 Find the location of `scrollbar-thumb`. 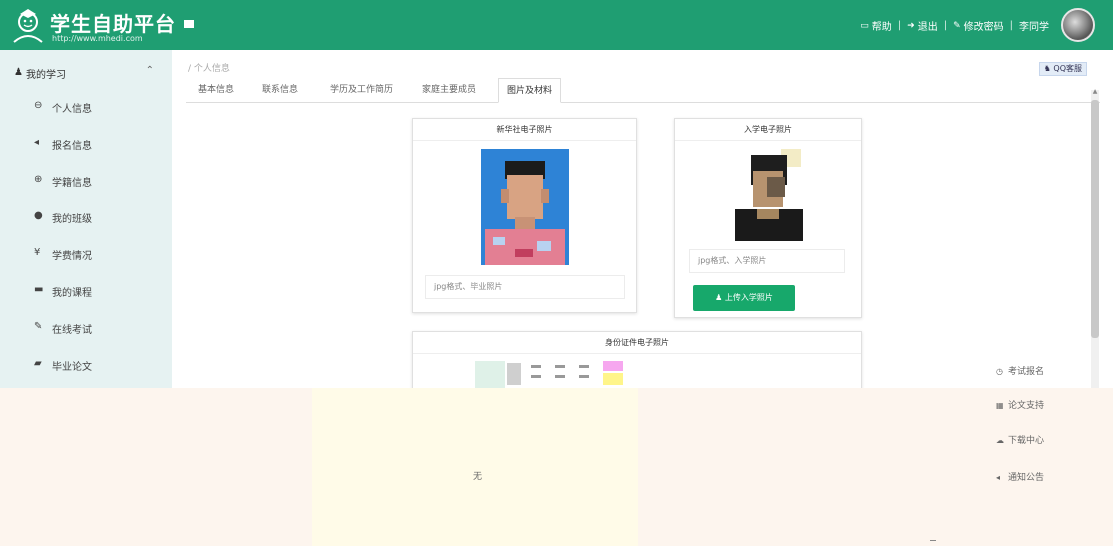

scrollbar-thumb is located at coordinates (1095, 219).